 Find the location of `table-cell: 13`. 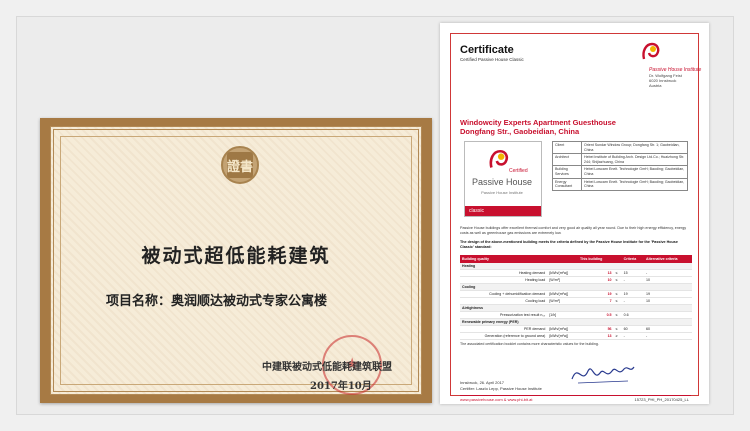

table-cell: 13 is located at coordinates (596, 336).